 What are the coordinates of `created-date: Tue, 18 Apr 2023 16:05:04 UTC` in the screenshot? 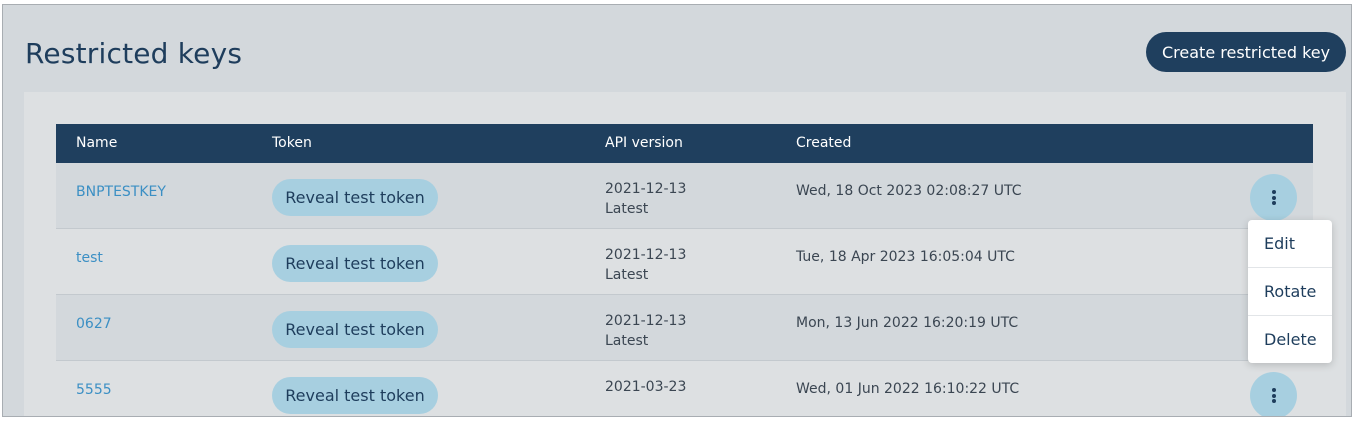 It's located at (905, 257).